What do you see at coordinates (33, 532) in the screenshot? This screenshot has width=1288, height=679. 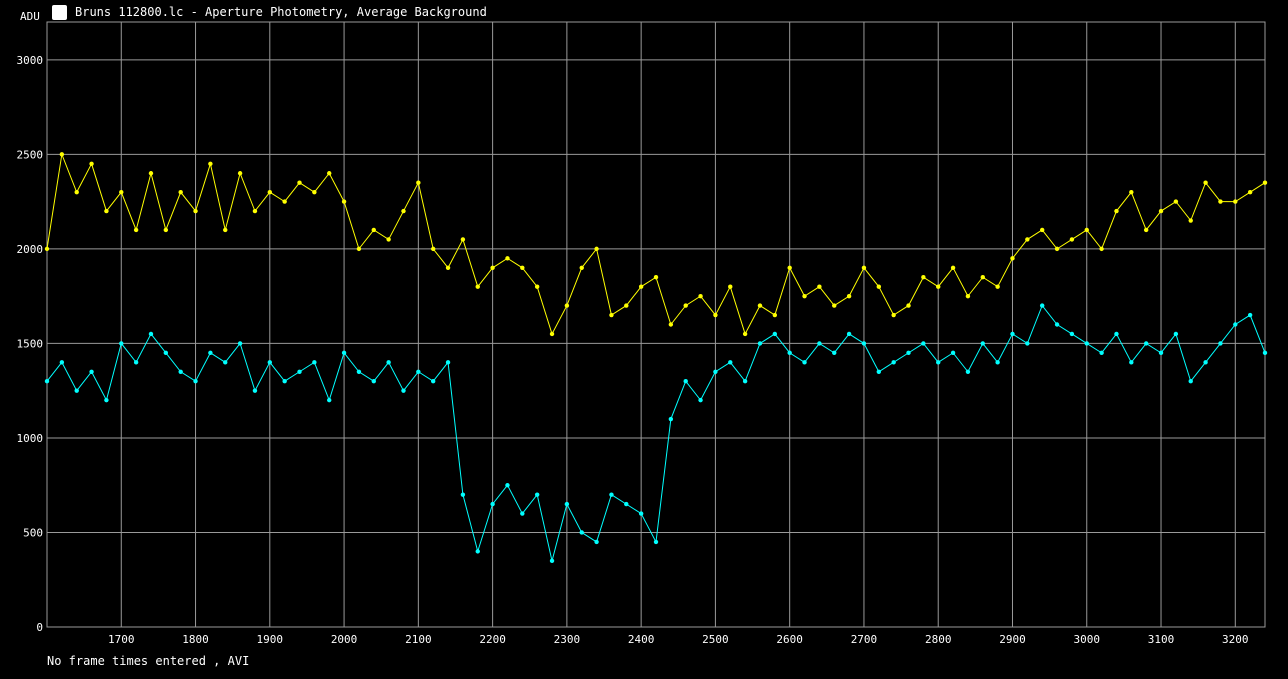 I see `y-tick-label: 500` at bounding box center [33, 532].